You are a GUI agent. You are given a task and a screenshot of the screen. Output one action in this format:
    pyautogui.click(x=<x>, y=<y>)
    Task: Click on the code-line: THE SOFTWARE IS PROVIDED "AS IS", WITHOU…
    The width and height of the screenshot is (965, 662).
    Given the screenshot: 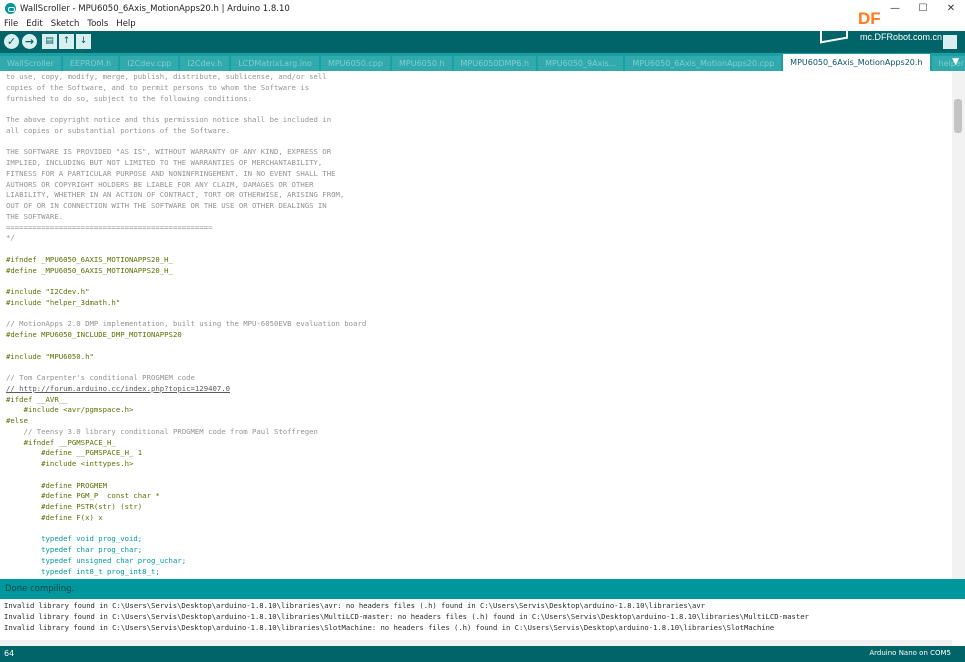 What is the action you would take?
    pyautogui.click(x=169, y=152)
    